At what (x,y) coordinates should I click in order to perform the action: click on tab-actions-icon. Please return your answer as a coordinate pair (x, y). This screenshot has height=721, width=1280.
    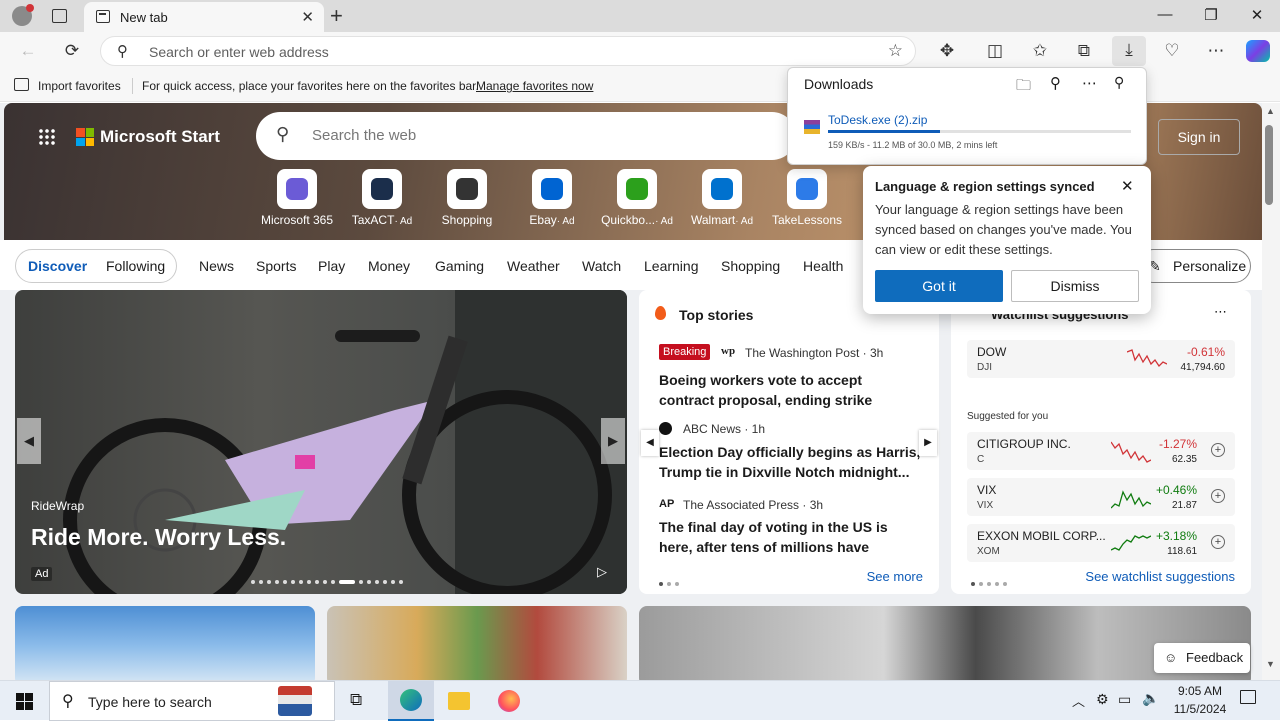
    Looking at the image, I should click on (59, 16).